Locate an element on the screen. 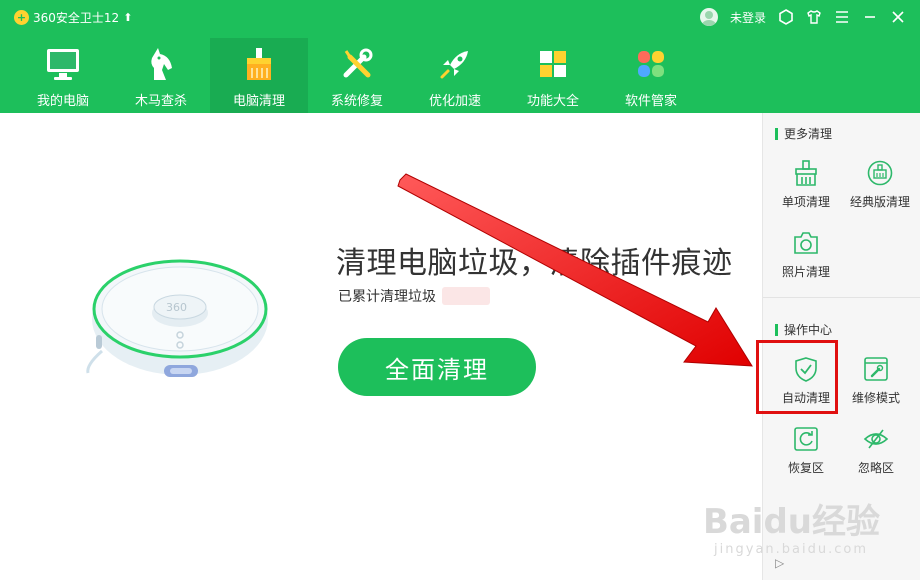 Image resolution: width=920 pixels, height=580 pixels. auto-clean-highlight-box is located at coordinates (797, 377).